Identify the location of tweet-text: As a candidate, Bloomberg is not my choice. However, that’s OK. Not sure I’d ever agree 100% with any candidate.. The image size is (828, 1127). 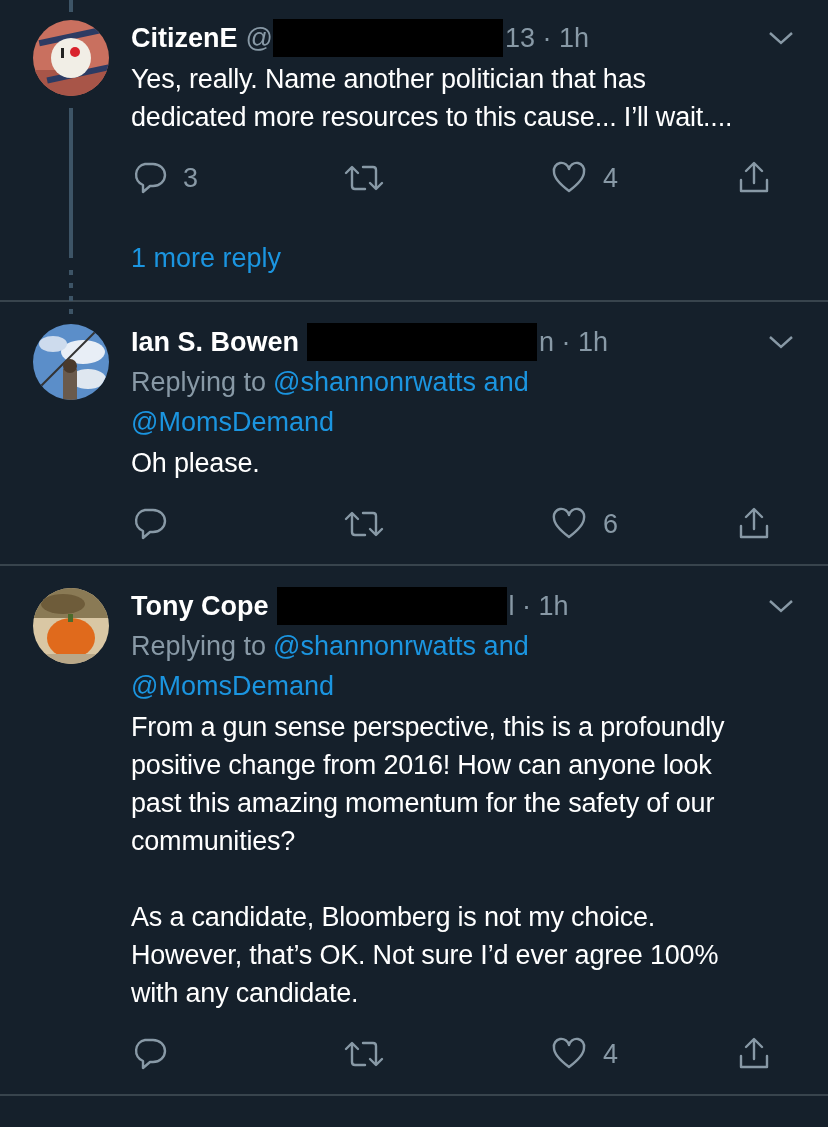
(425, 955).